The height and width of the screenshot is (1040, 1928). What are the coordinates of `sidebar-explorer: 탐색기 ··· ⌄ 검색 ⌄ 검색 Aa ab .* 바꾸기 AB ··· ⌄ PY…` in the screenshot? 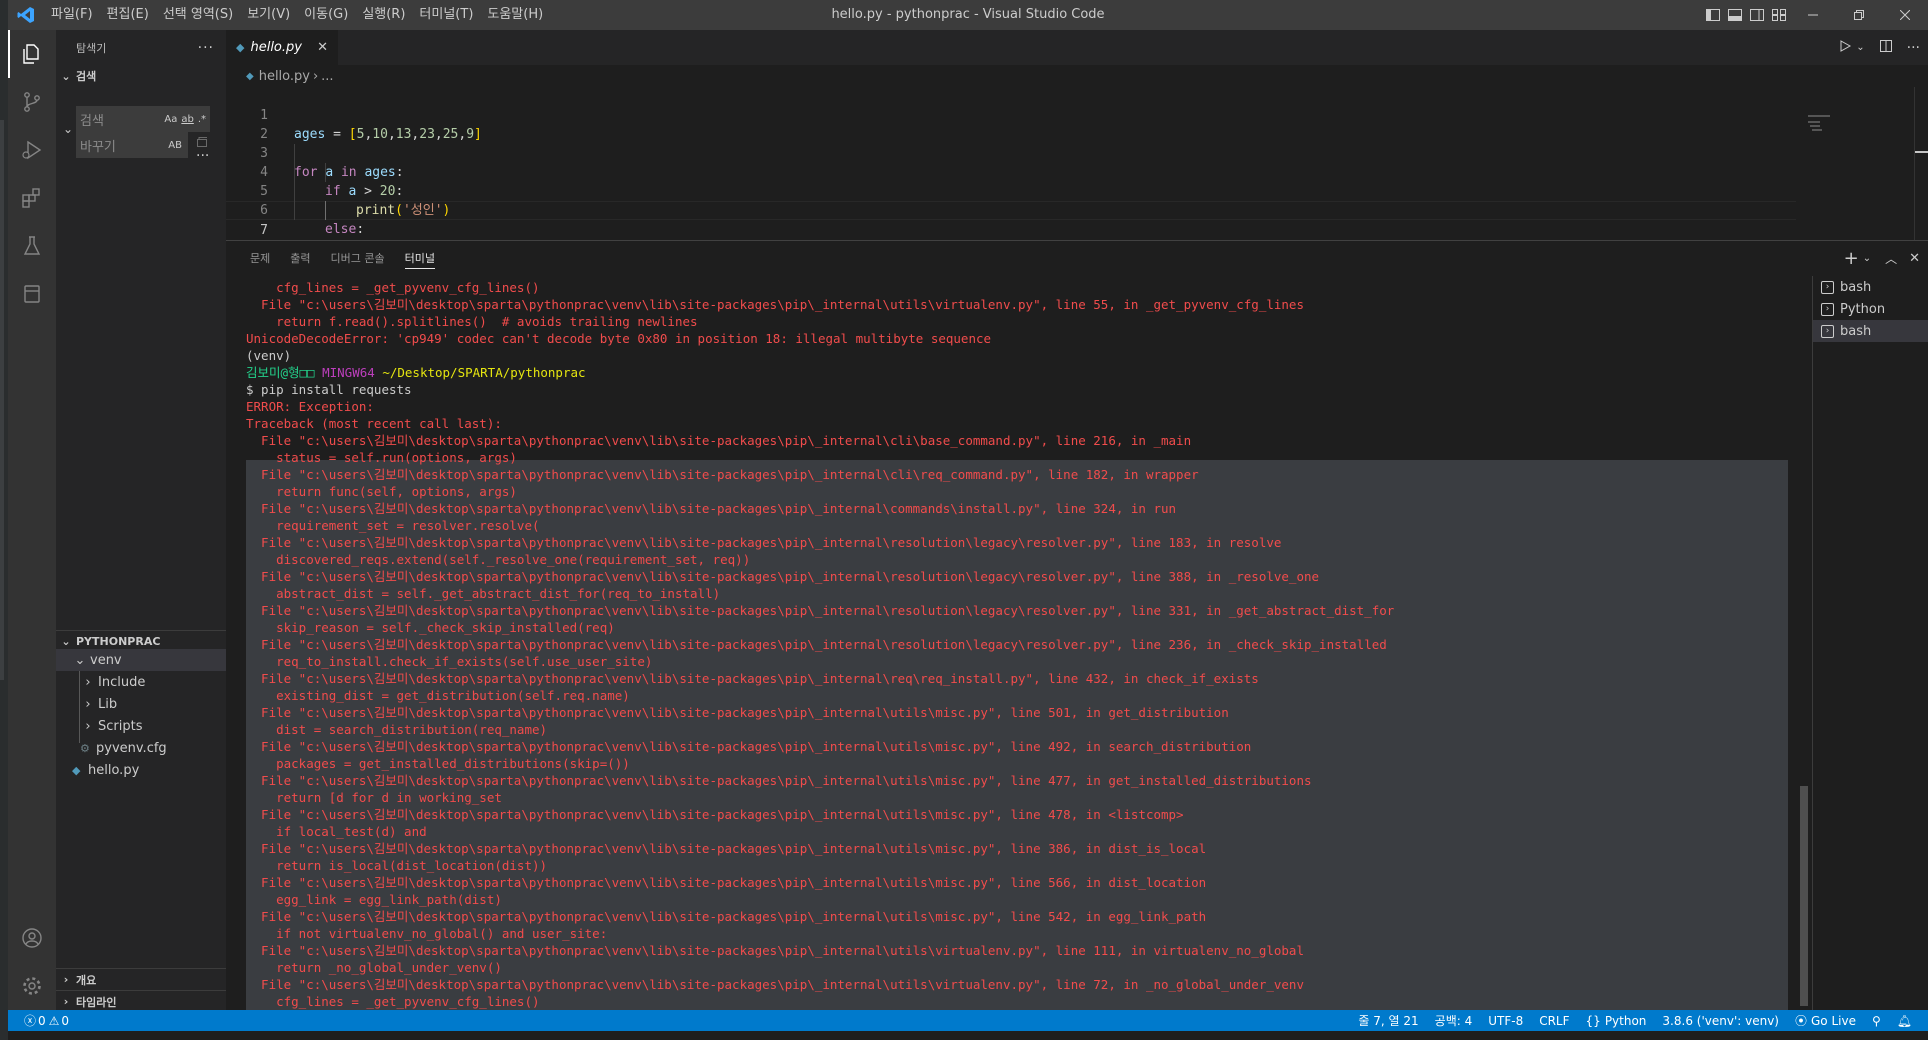 It's located at (141, 520).